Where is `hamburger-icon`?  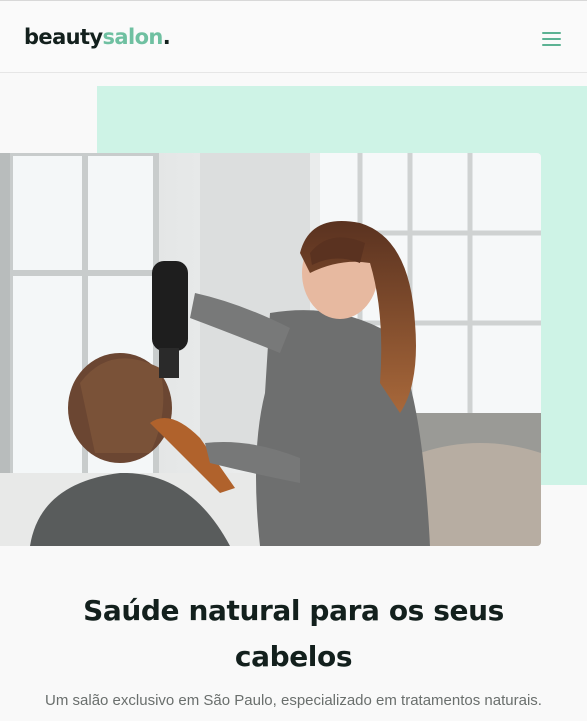 hamburger-icon is located at coordinates (551, 33).